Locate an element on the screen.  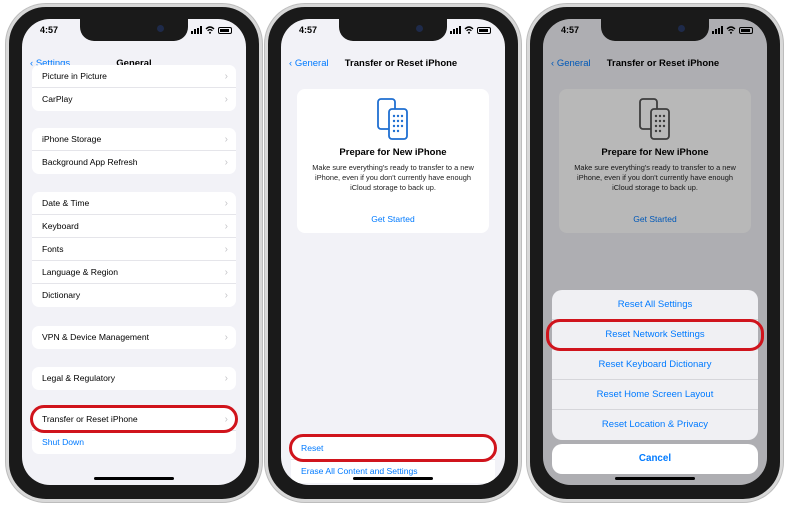
settings-row-picture-in-picture: Picture in Picture › is located at coordinates (134, 76).